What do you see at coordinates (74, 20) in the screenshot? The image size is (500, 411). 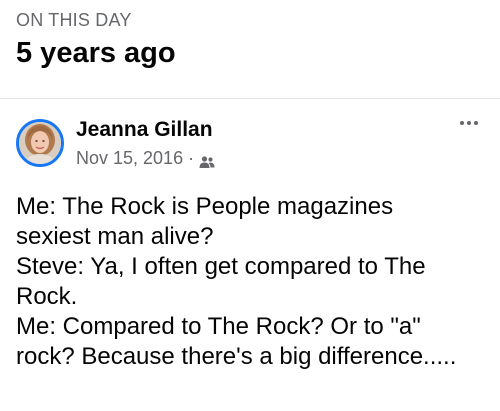 I see `memory-label: ON THIS DAY` at bounding box center [74, 20].